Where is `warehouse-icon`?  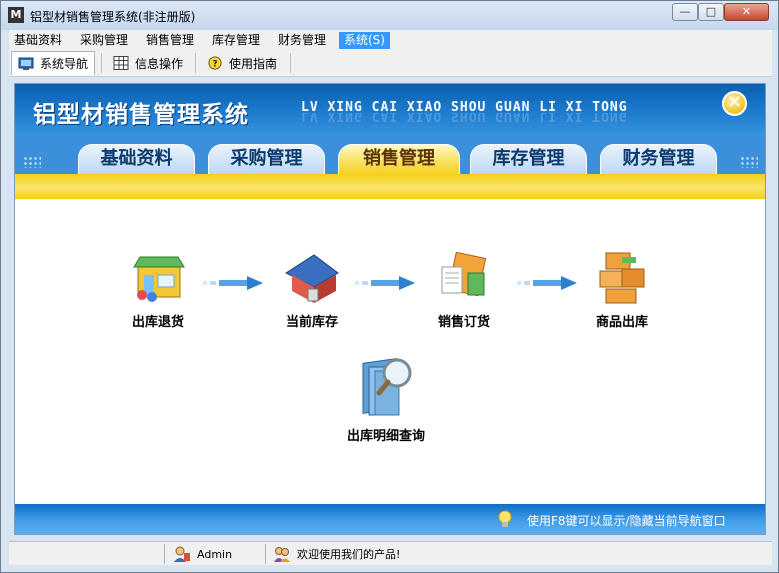
warehouse-icon is located at coordinates (311, 278).